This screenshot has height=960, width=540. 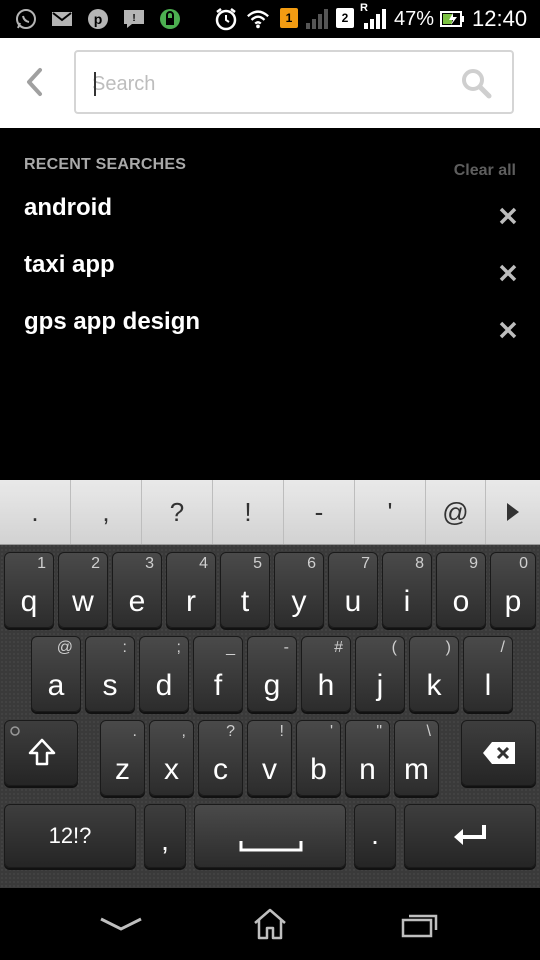 What do you see at coordinates (286, 647) in the screenshot?
I see `key-alt-label: -` at bounding box center [286, 647].